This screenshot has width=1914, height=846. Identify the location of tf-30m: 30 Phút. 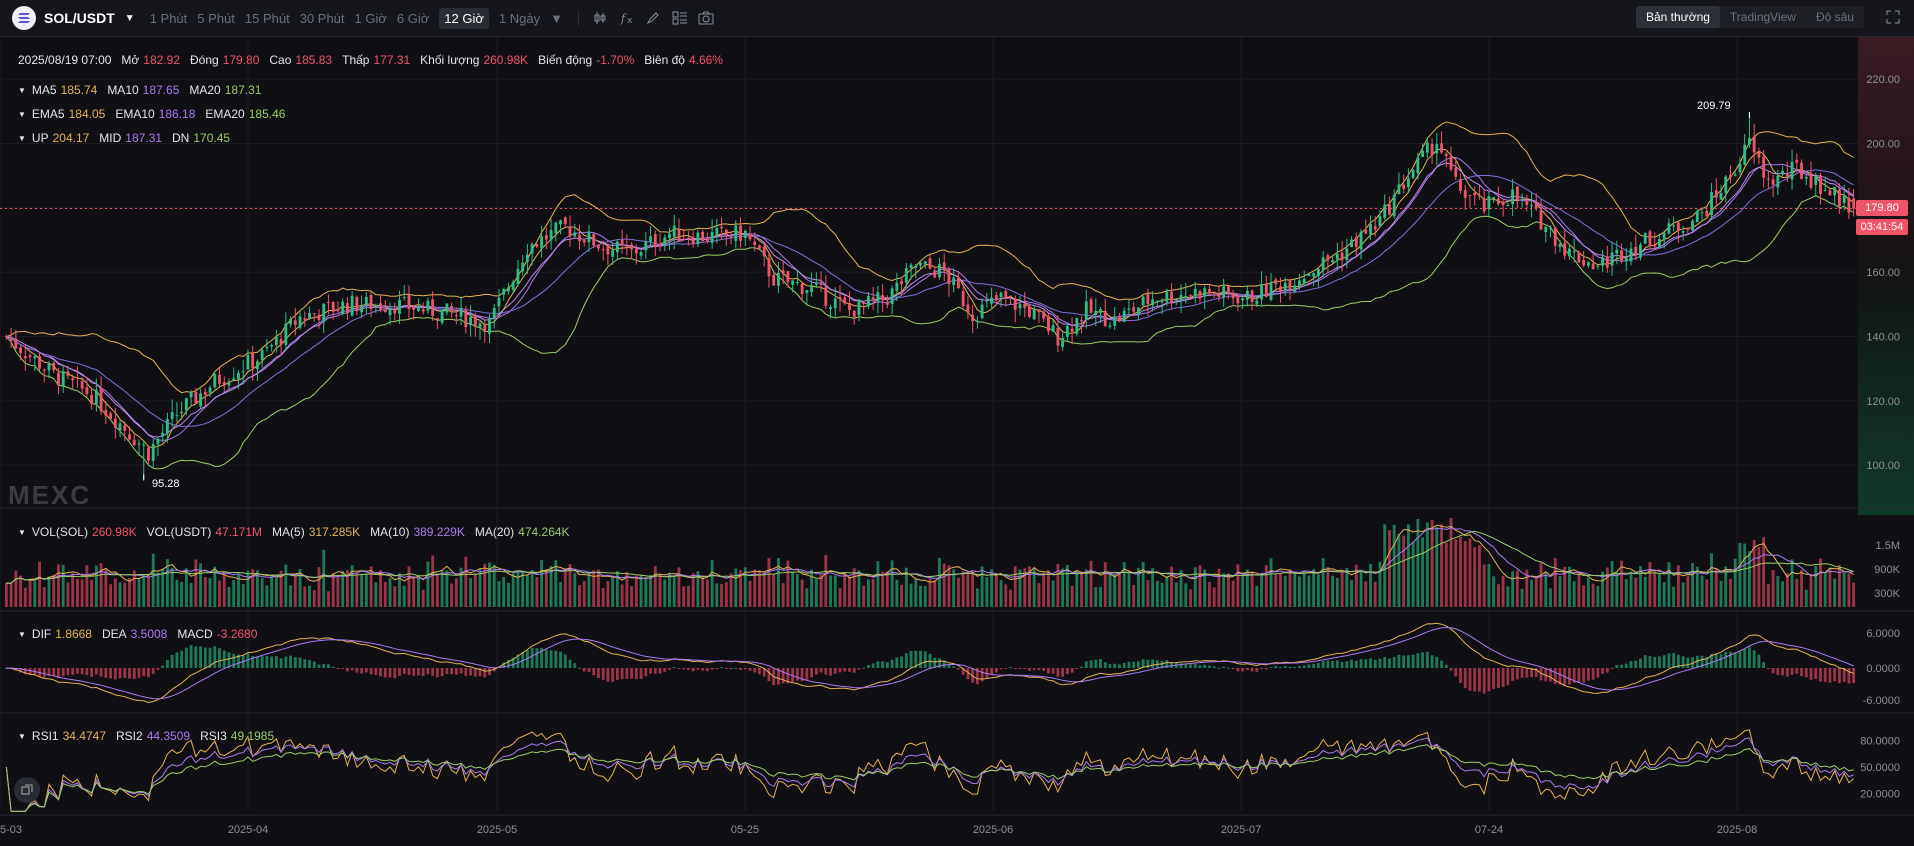
(322, 18).